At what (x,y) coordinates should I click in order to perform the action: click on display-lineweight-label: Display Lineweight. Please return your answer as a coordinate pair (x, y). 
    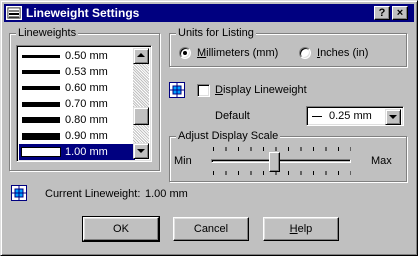
    Looking at the image, I should click on (261, 90).